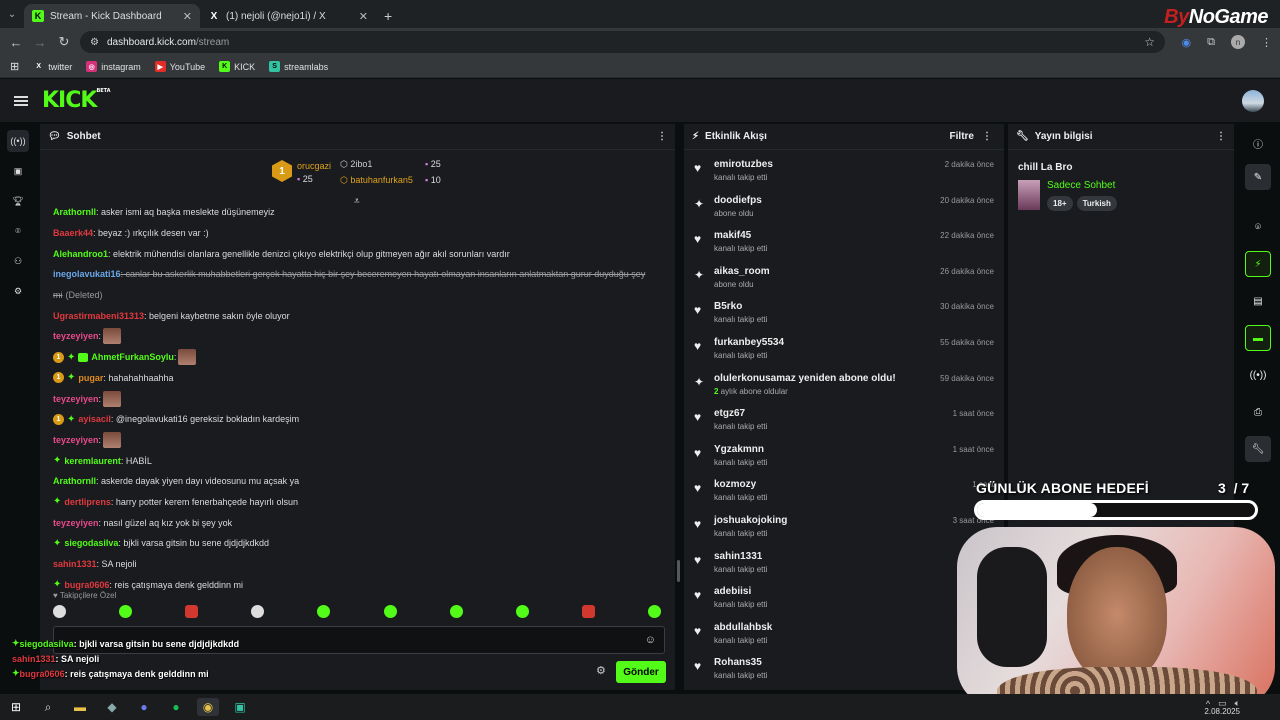 This screenshot has width=1280, height=720. Describe the element at coordinates (76, 100) in the screenshot. I see `kick-logo: KICKBETA` at that location.